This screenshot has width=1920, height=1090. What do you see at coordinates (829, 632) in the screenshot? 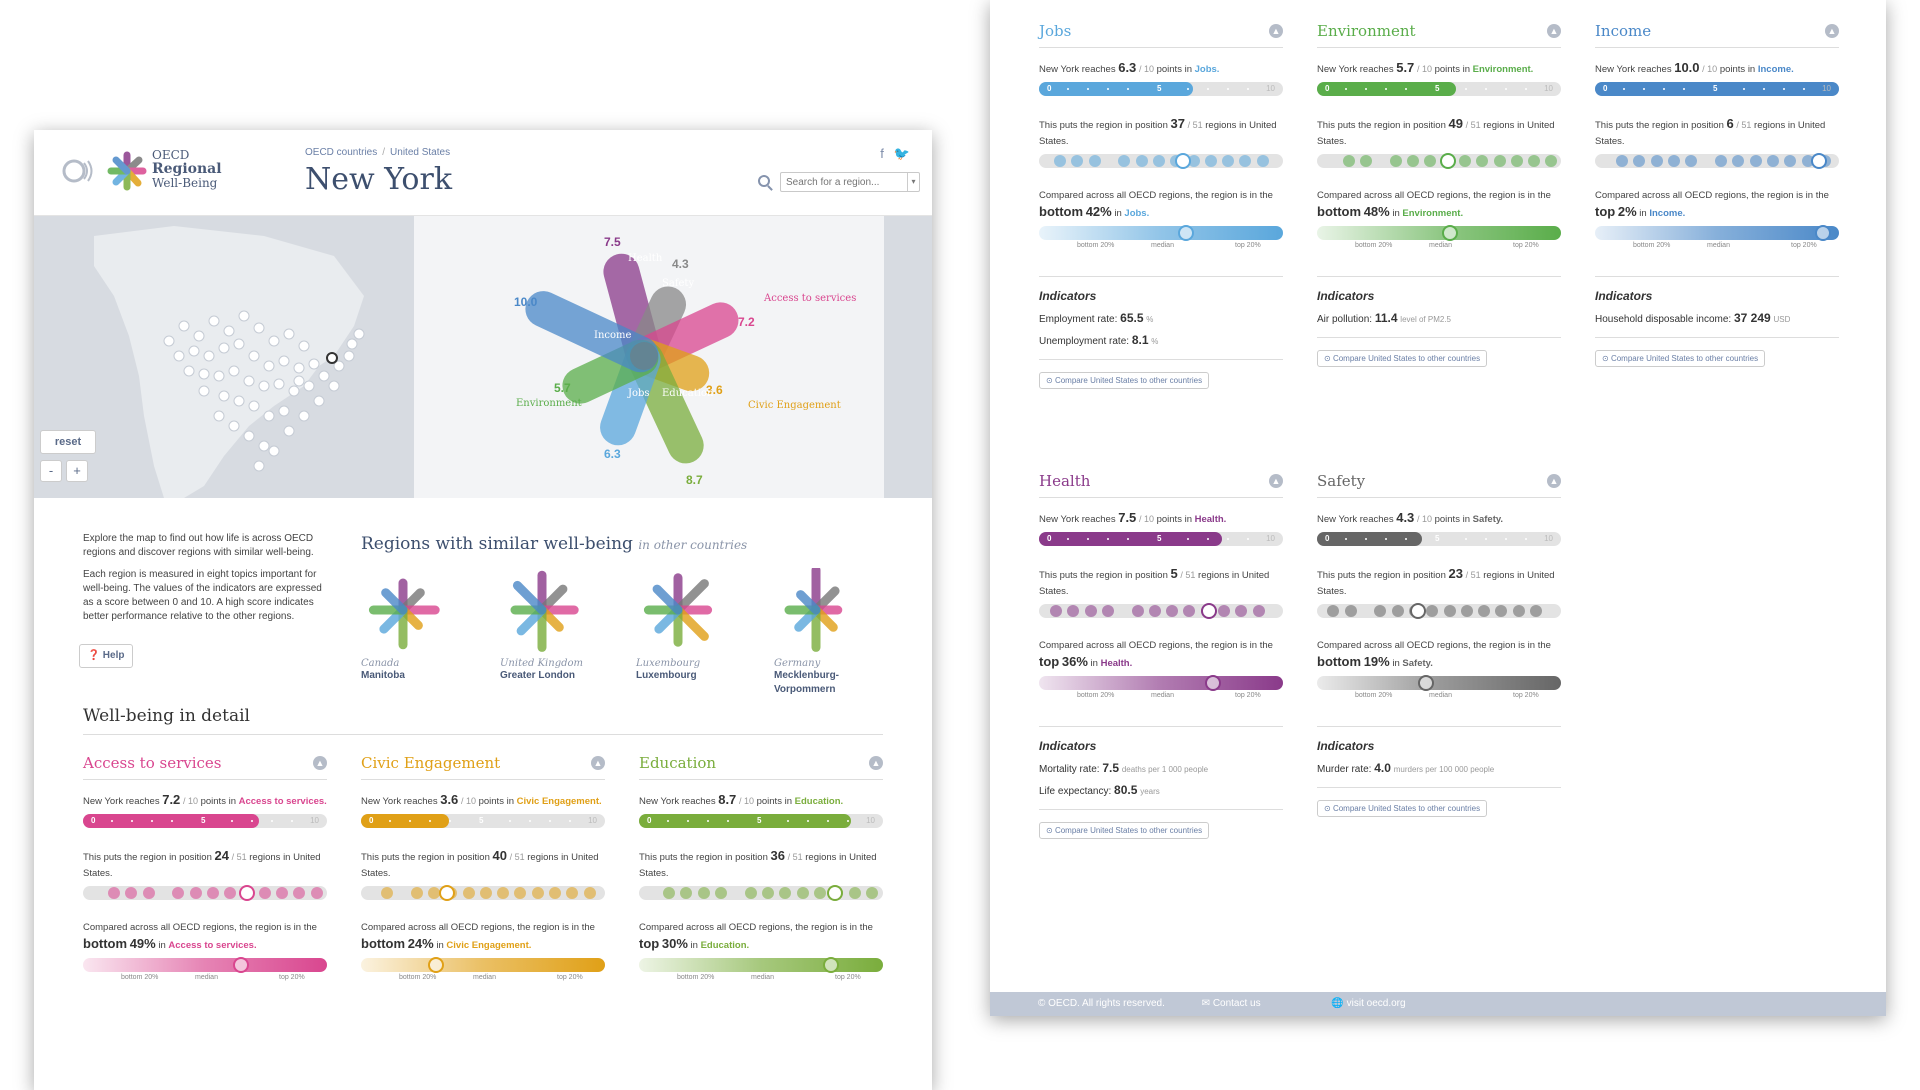
I see `similar-region-item: Germany Mecklenburg-Vorpommern` at bounding box center [829, 632].